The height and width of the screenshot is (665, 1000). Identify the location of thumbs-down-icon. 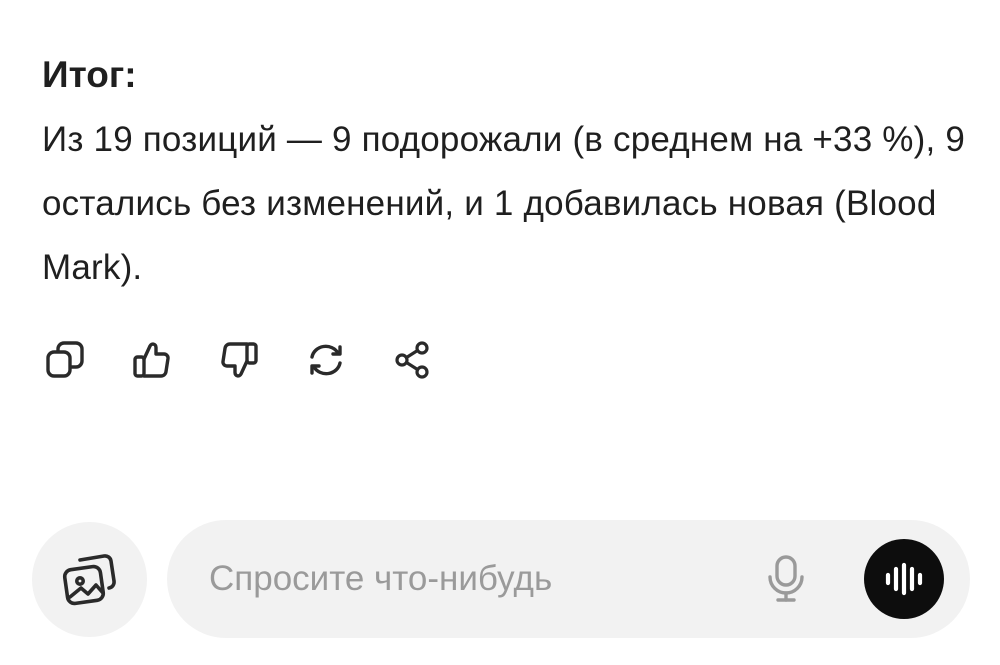
(239, 360).